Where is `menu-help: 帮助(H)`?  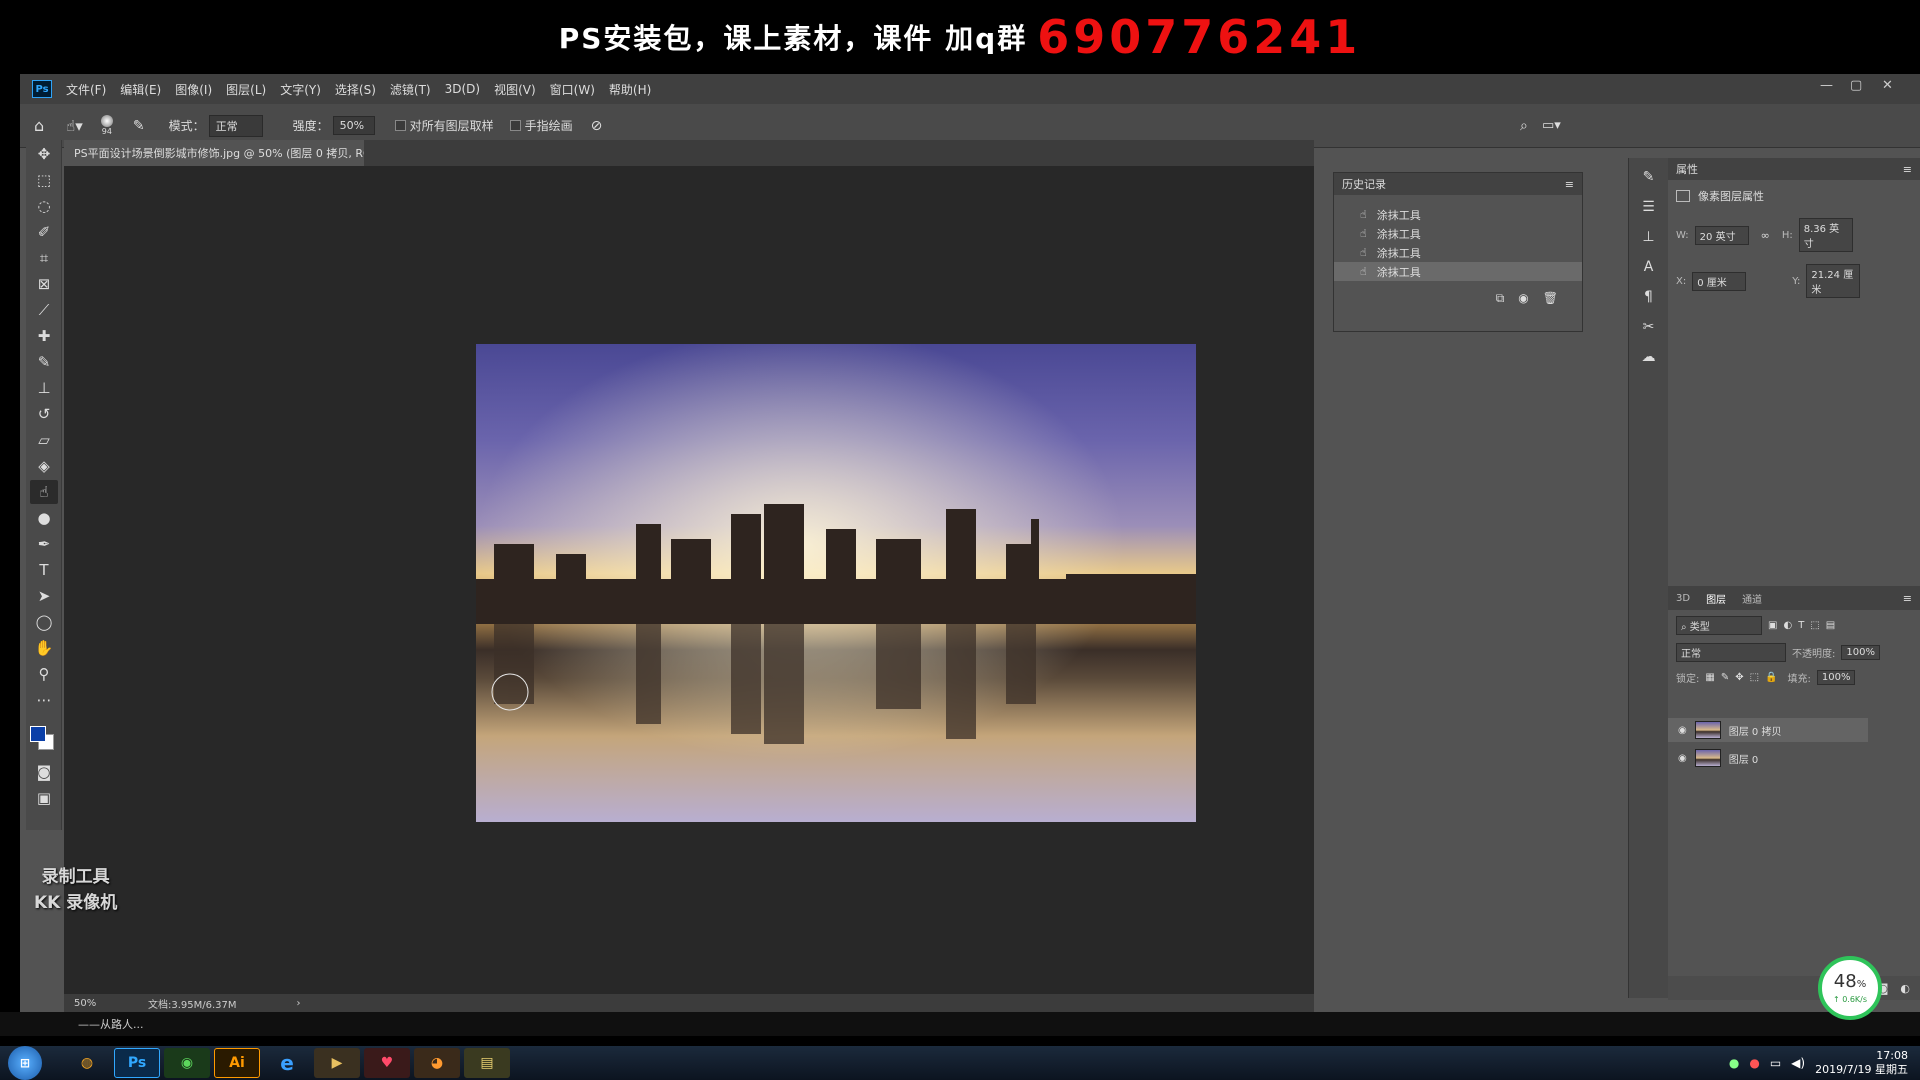
menu-help: 帮助(H) is located at coordinates (630, 89).